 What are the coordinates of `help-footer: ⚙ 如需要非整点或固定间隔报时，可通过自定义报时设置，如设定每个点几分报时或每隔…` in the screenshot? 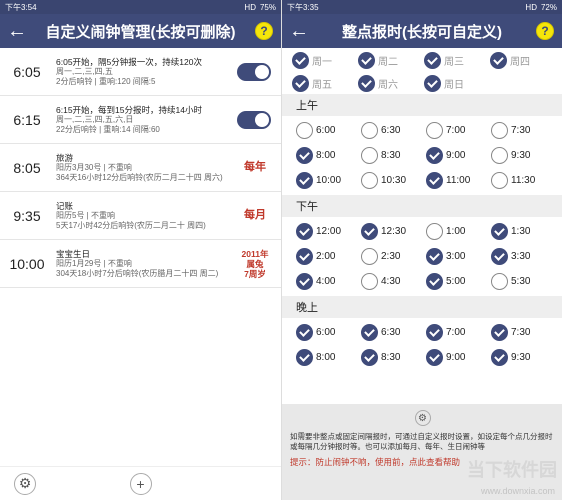 It's located at (422, 452).